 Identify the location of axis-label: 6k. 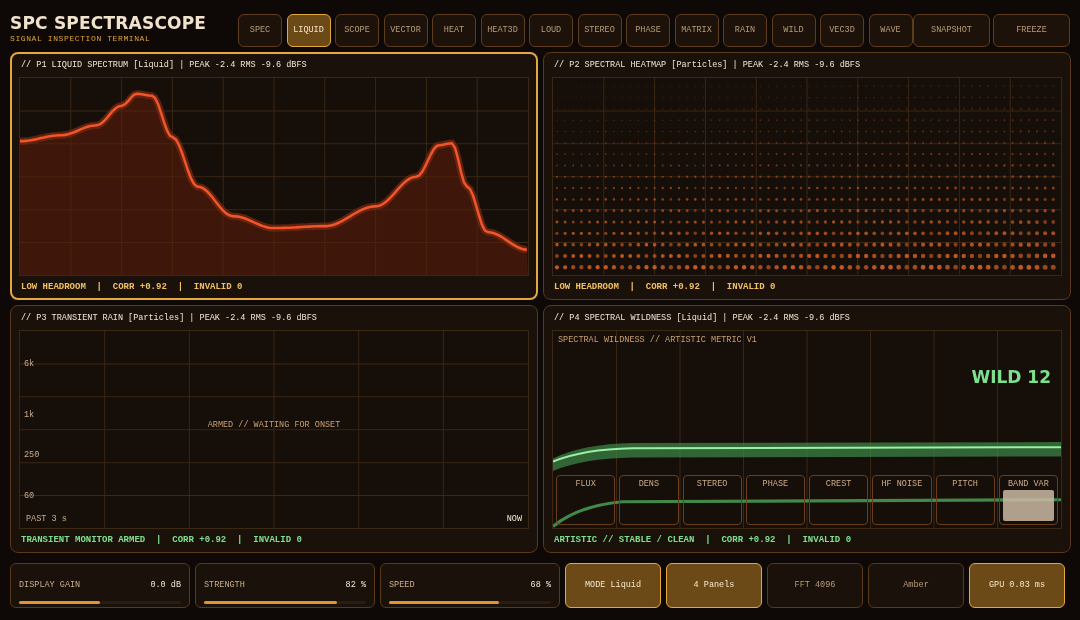
(29, 364).